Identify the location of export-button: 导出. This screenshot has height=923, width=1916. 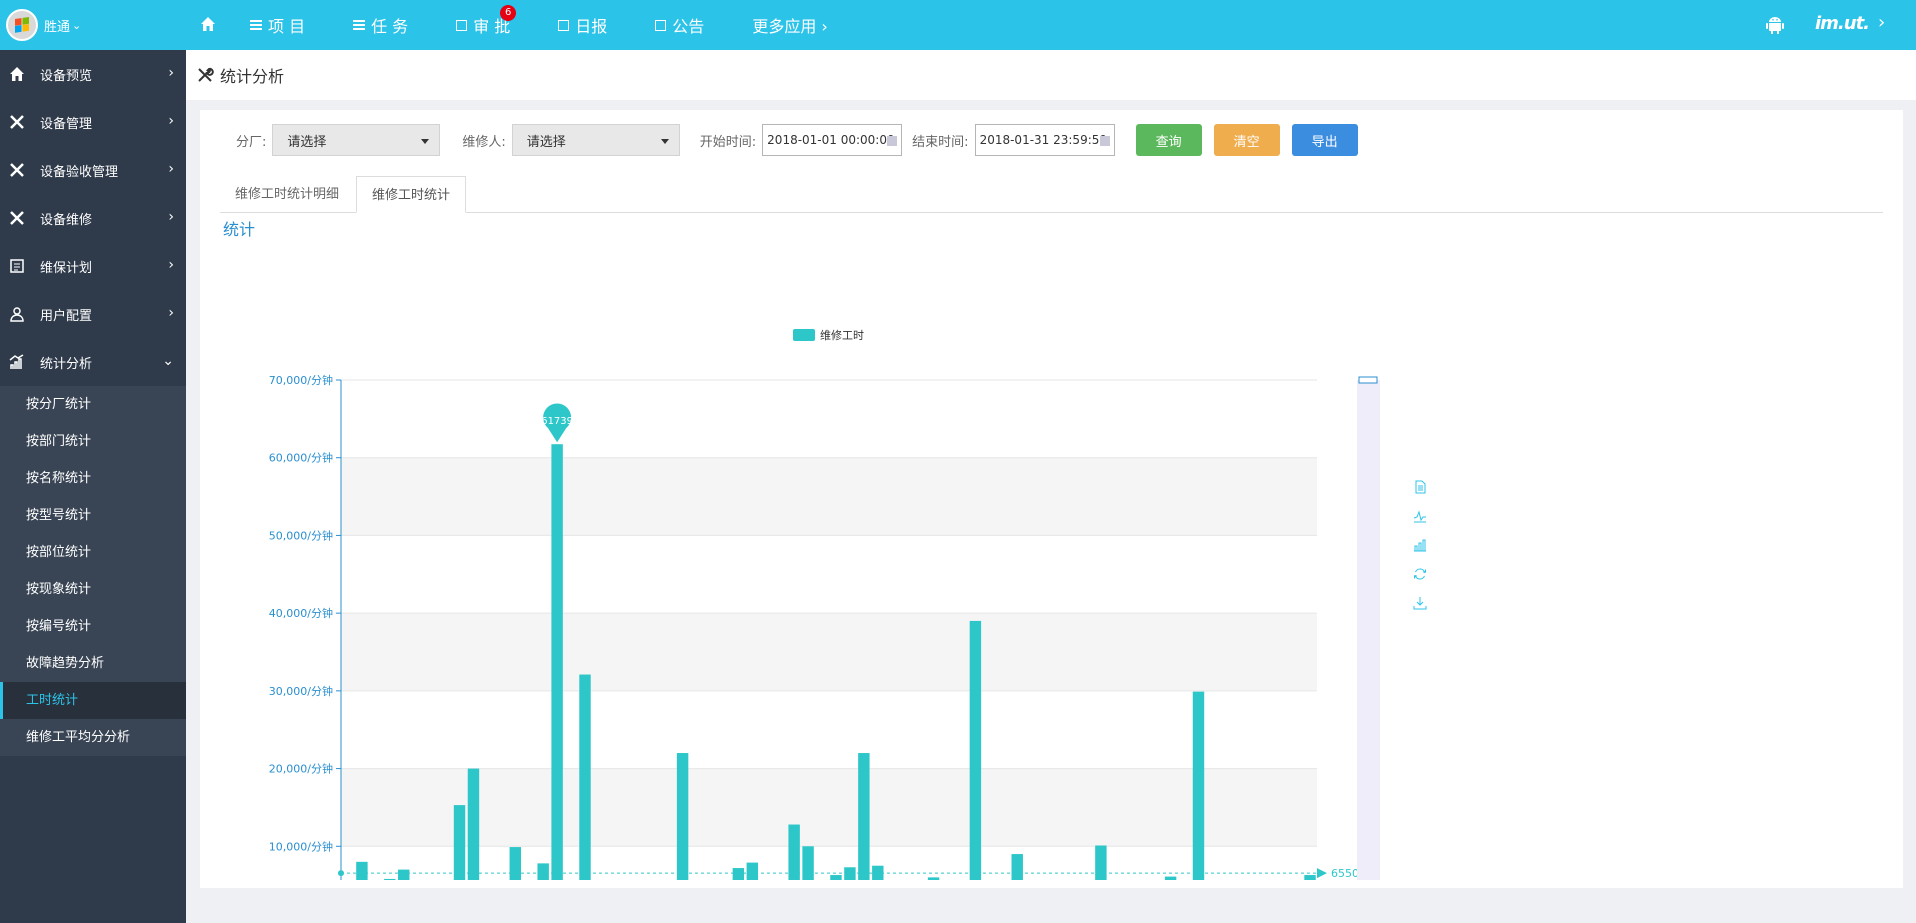
(1324, 140).